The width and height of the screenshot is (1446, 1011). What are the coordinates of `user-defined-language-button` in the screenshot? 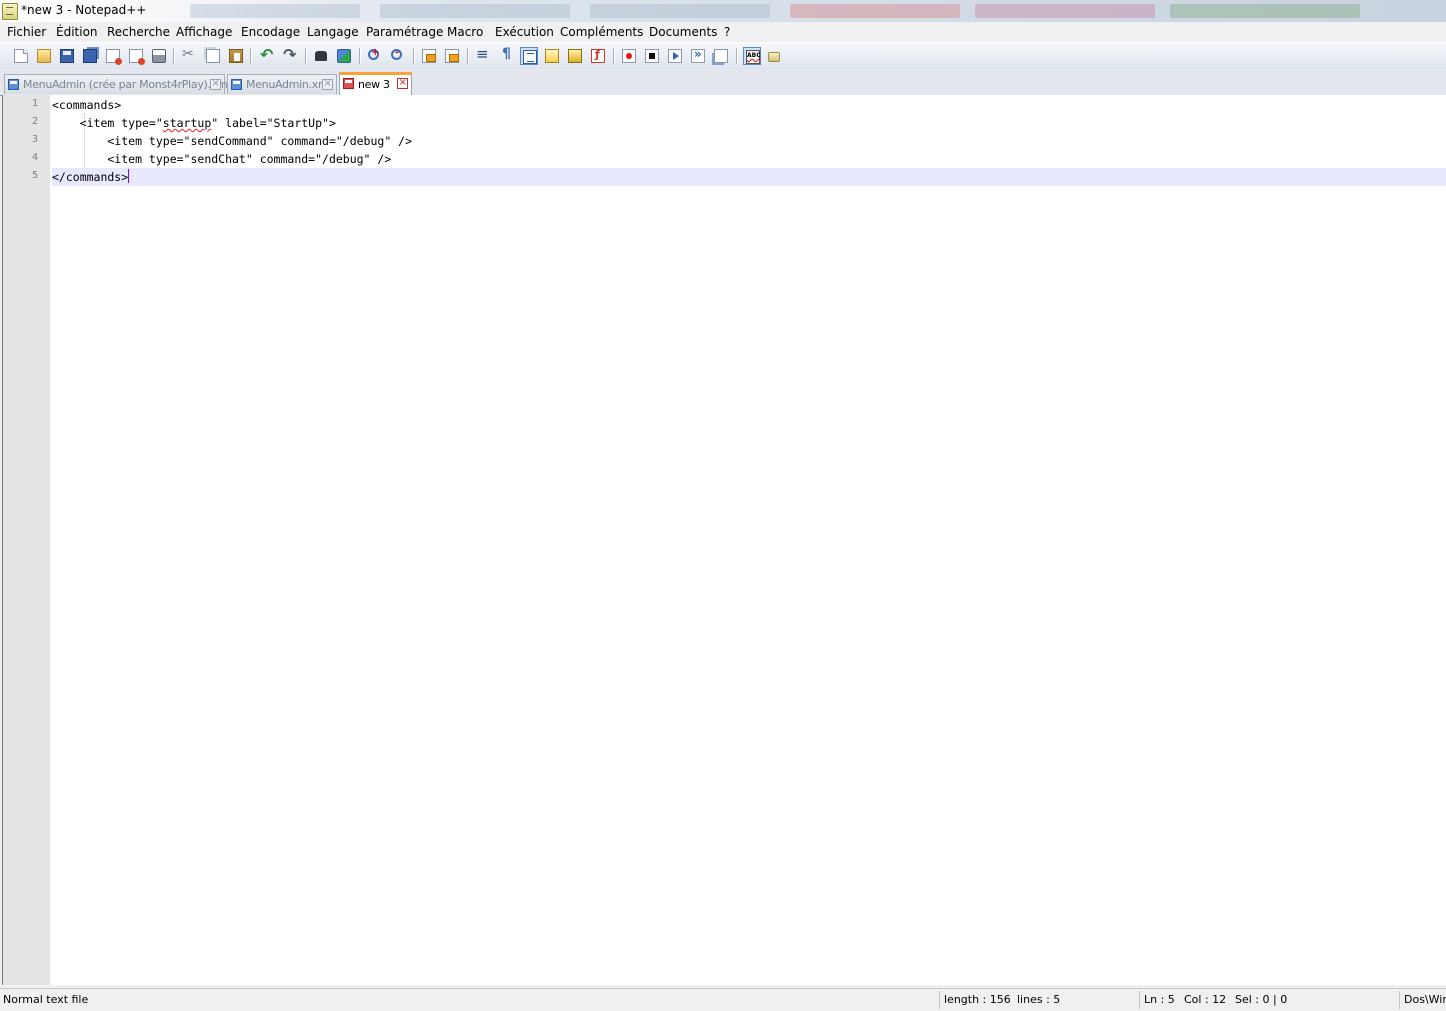 It's located at (552, 56).